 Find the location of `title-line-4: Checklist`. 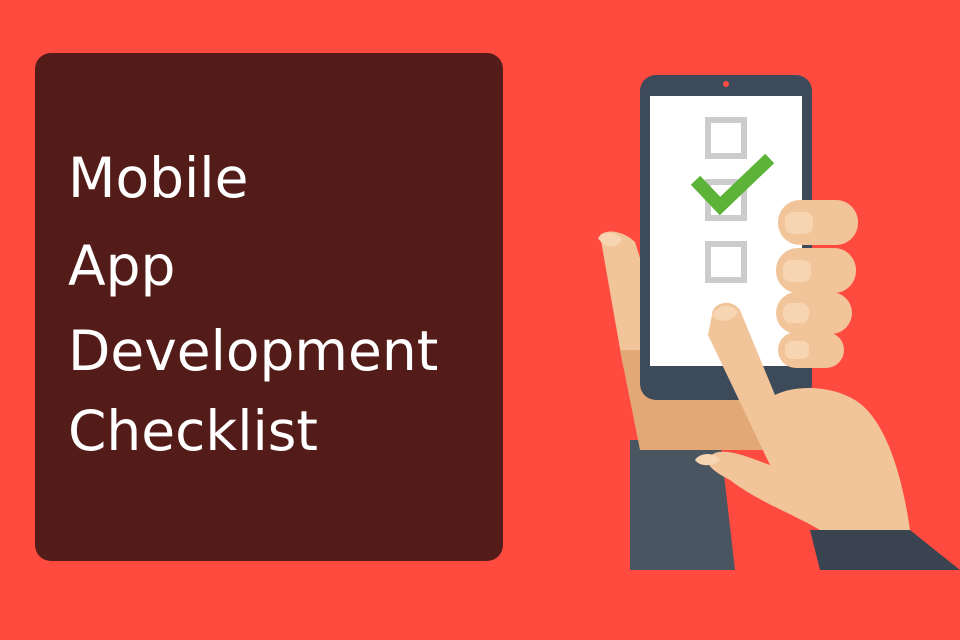

title-line-4: Checklist is located at coordinates (193, 431).